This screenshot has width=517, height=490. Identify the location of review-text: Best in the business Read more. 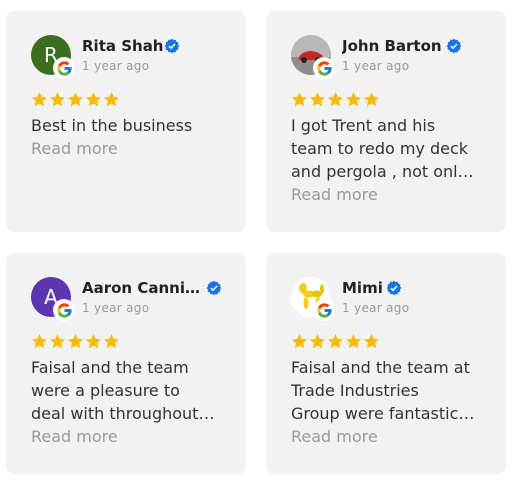
(131, 137).